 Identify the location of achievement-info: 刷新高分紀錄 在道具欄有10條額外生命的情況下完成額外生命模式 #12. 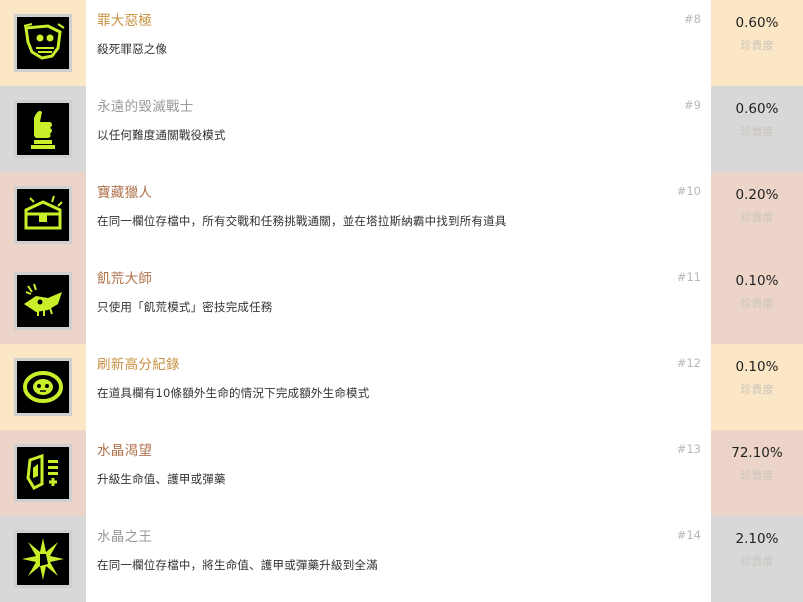
(398, 387).